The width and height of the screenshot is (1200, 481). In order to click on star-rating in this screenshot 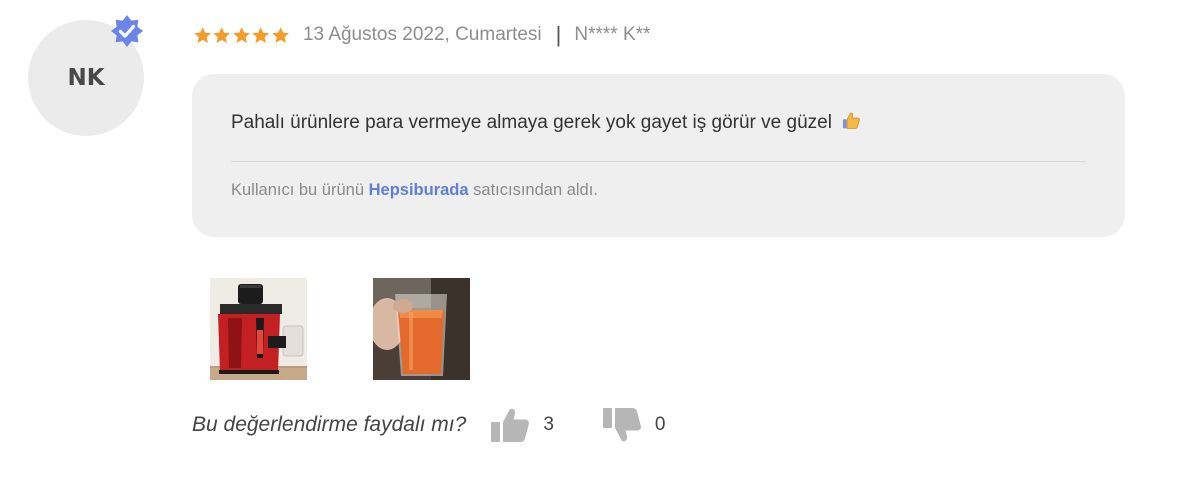, I will do `click(241, 35)`.